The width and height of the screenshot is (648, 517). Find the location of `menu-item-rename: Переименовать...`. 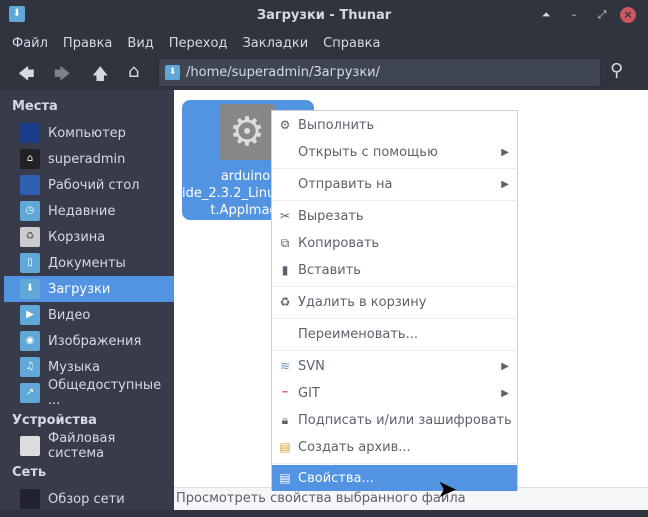

menu-item-rename: Переименовать... is located at coordinates (394, 334).